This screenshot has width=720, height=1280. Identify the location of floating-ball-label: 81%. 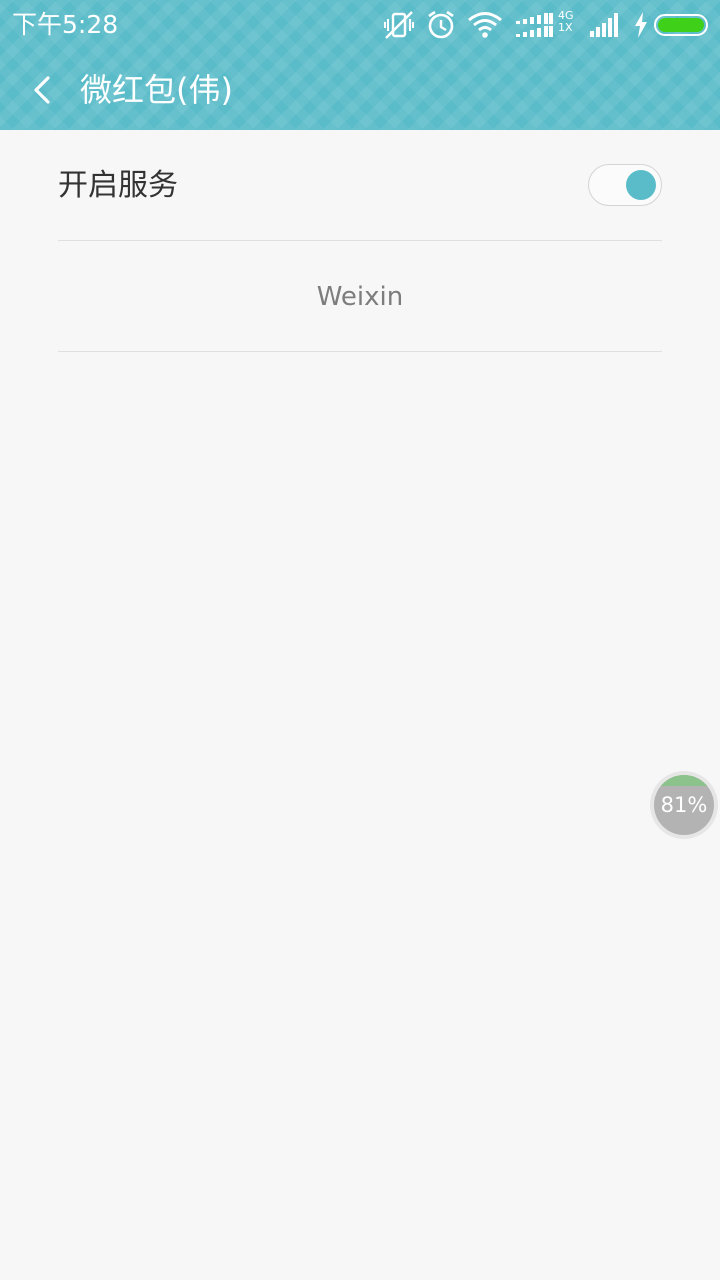
(684, 805).